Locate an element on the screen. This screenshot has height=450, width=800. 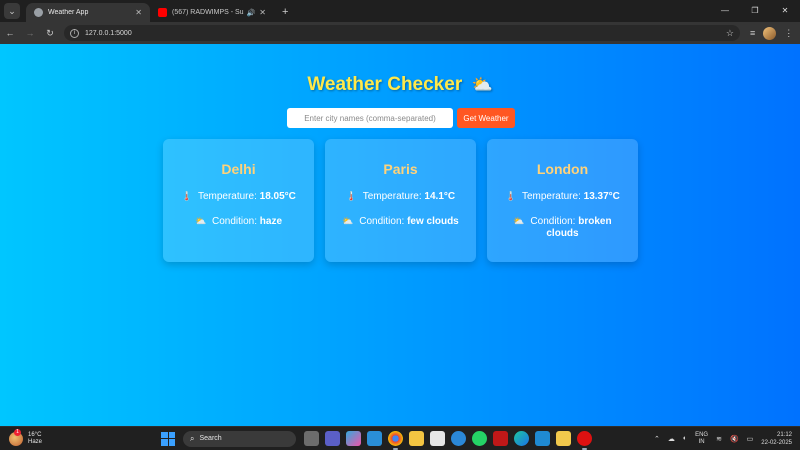
title-text: Weather Checker is located at coordinates (385, 84).